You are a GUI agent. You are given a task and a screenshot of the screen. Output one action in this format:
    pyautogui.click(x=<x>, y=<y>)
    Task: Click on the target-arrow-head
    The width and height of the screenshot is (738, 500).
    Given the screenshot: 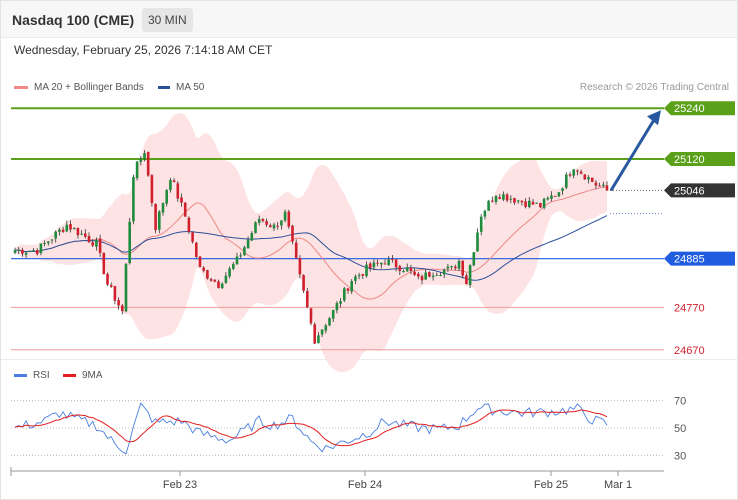 What is the action you would take?
    pyautogui.click(x=654, y=118)
    